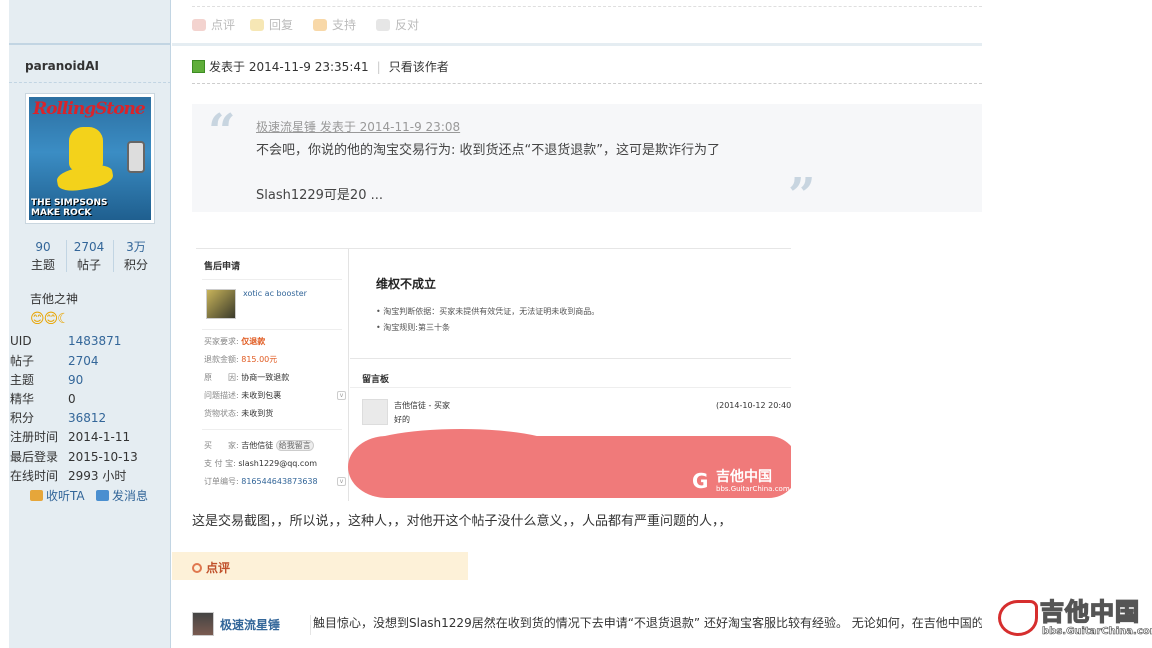  I want to click on comment-section-title: 点评, so click(211, 567).